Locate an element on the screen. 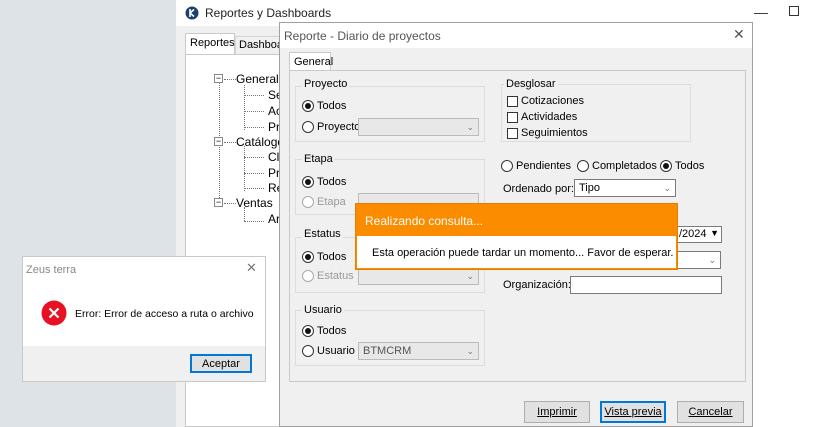 Image resolution: width=814 pixels, height=427 pixels. tab-reportes-label: Reportes is located at coordinates (212, 43).